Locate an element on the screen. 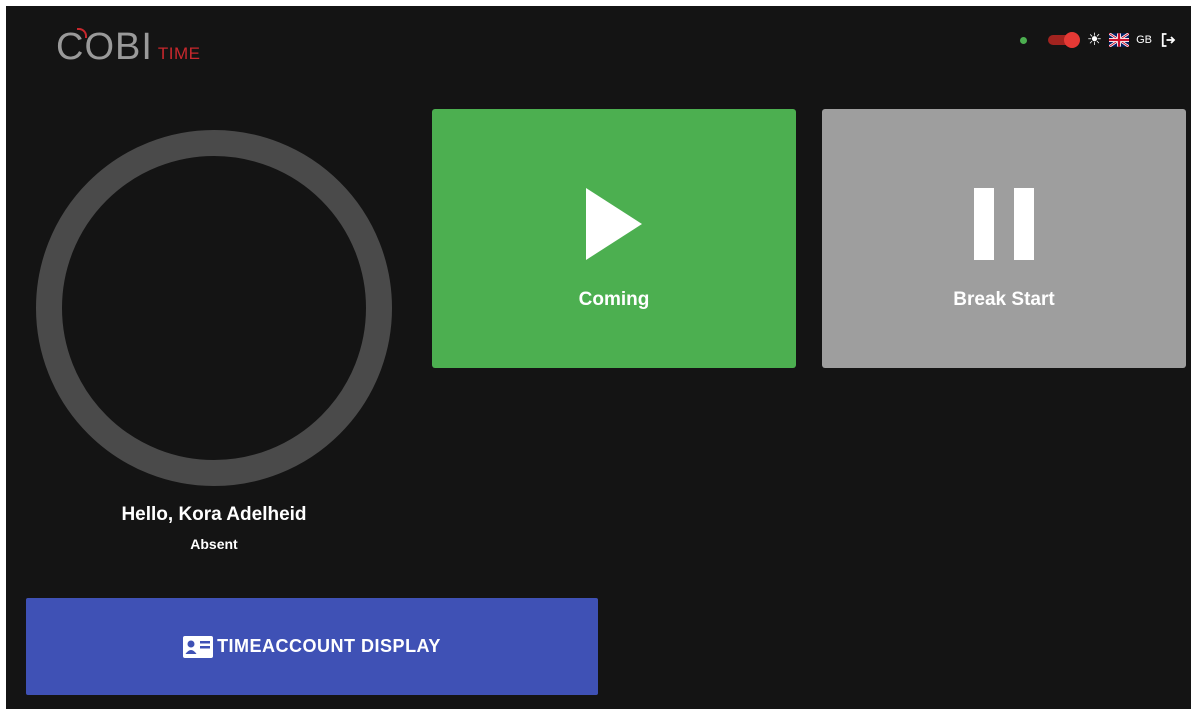 The height and width of the screenshot is (715, 1197). timeaccount-display-button: TIMEACCOUNT DISPLAY is located at coordinates (312, 646).